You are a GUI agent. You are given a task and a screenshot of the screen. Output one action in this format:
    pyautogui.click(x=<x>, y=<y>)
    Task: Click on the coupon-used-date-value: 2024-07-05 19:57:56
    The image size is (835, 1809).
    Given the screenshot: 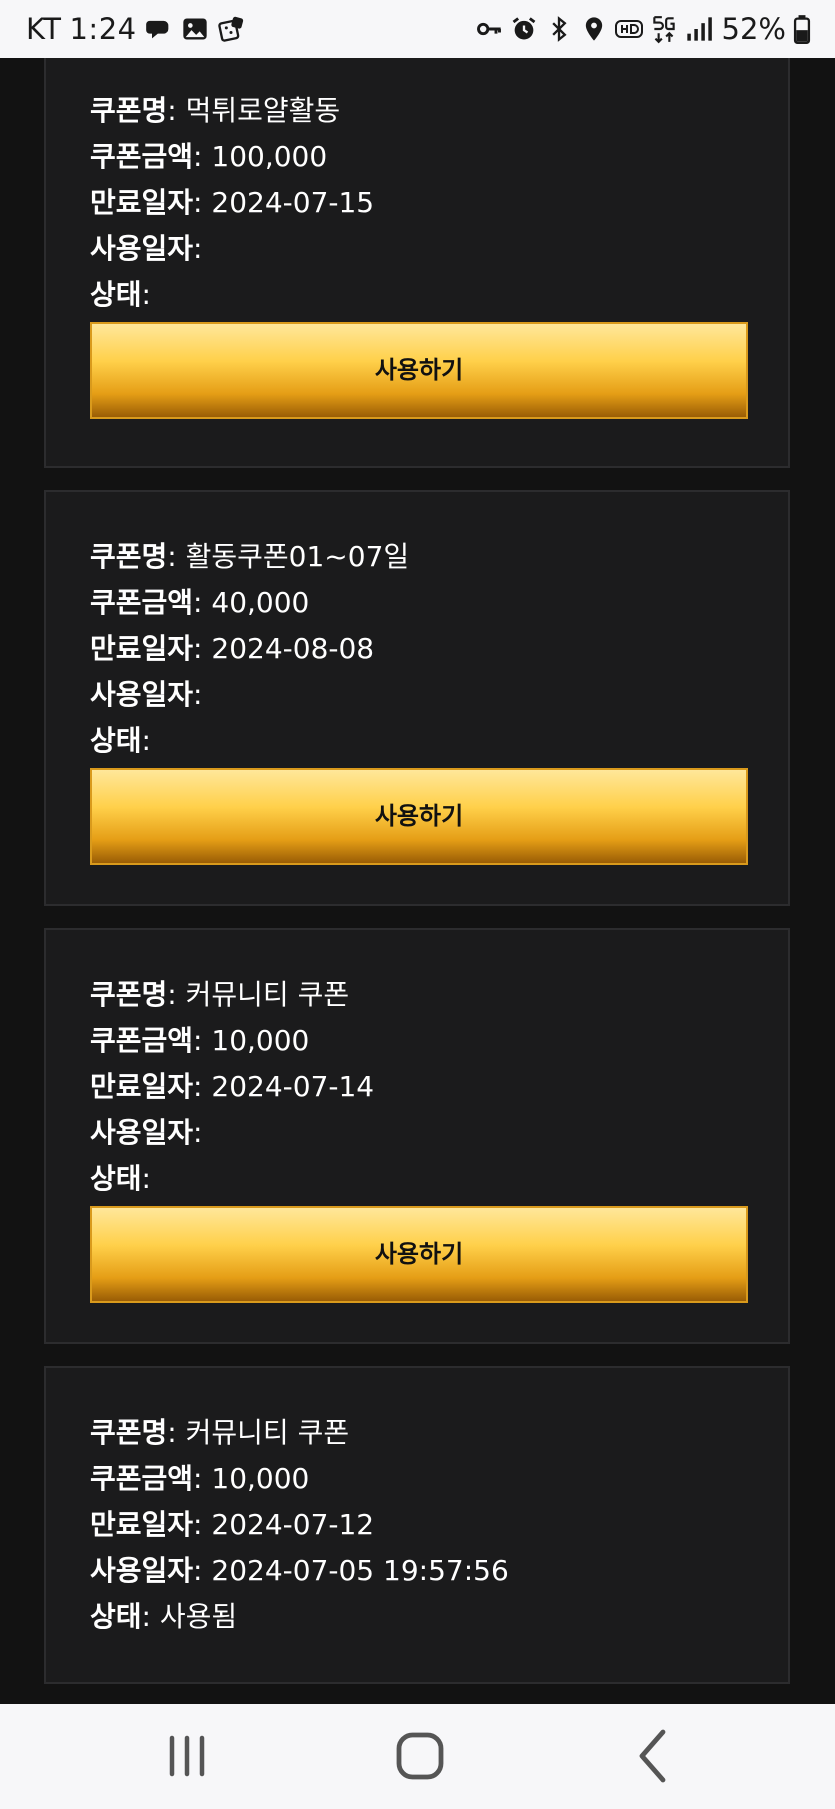 What is the action you would take?
    pyautogui.click(x=360, y=1570)
    